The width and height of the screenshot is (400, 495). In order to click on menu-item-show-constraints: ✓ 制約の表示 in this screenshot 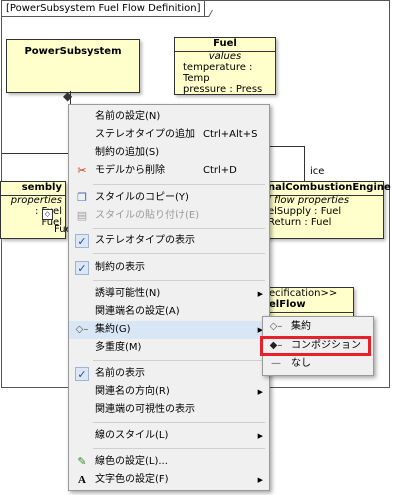, I will do `click(169, 268)`.